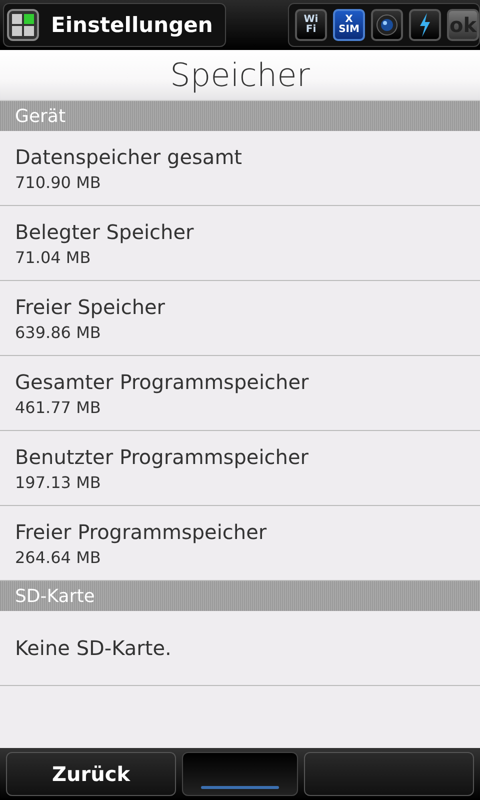 The width and height of the screenshot is (480, 800). Describe the element at coordinates (240, 596) in the screenshot. I see `section-header: SD-Karte` at that location.